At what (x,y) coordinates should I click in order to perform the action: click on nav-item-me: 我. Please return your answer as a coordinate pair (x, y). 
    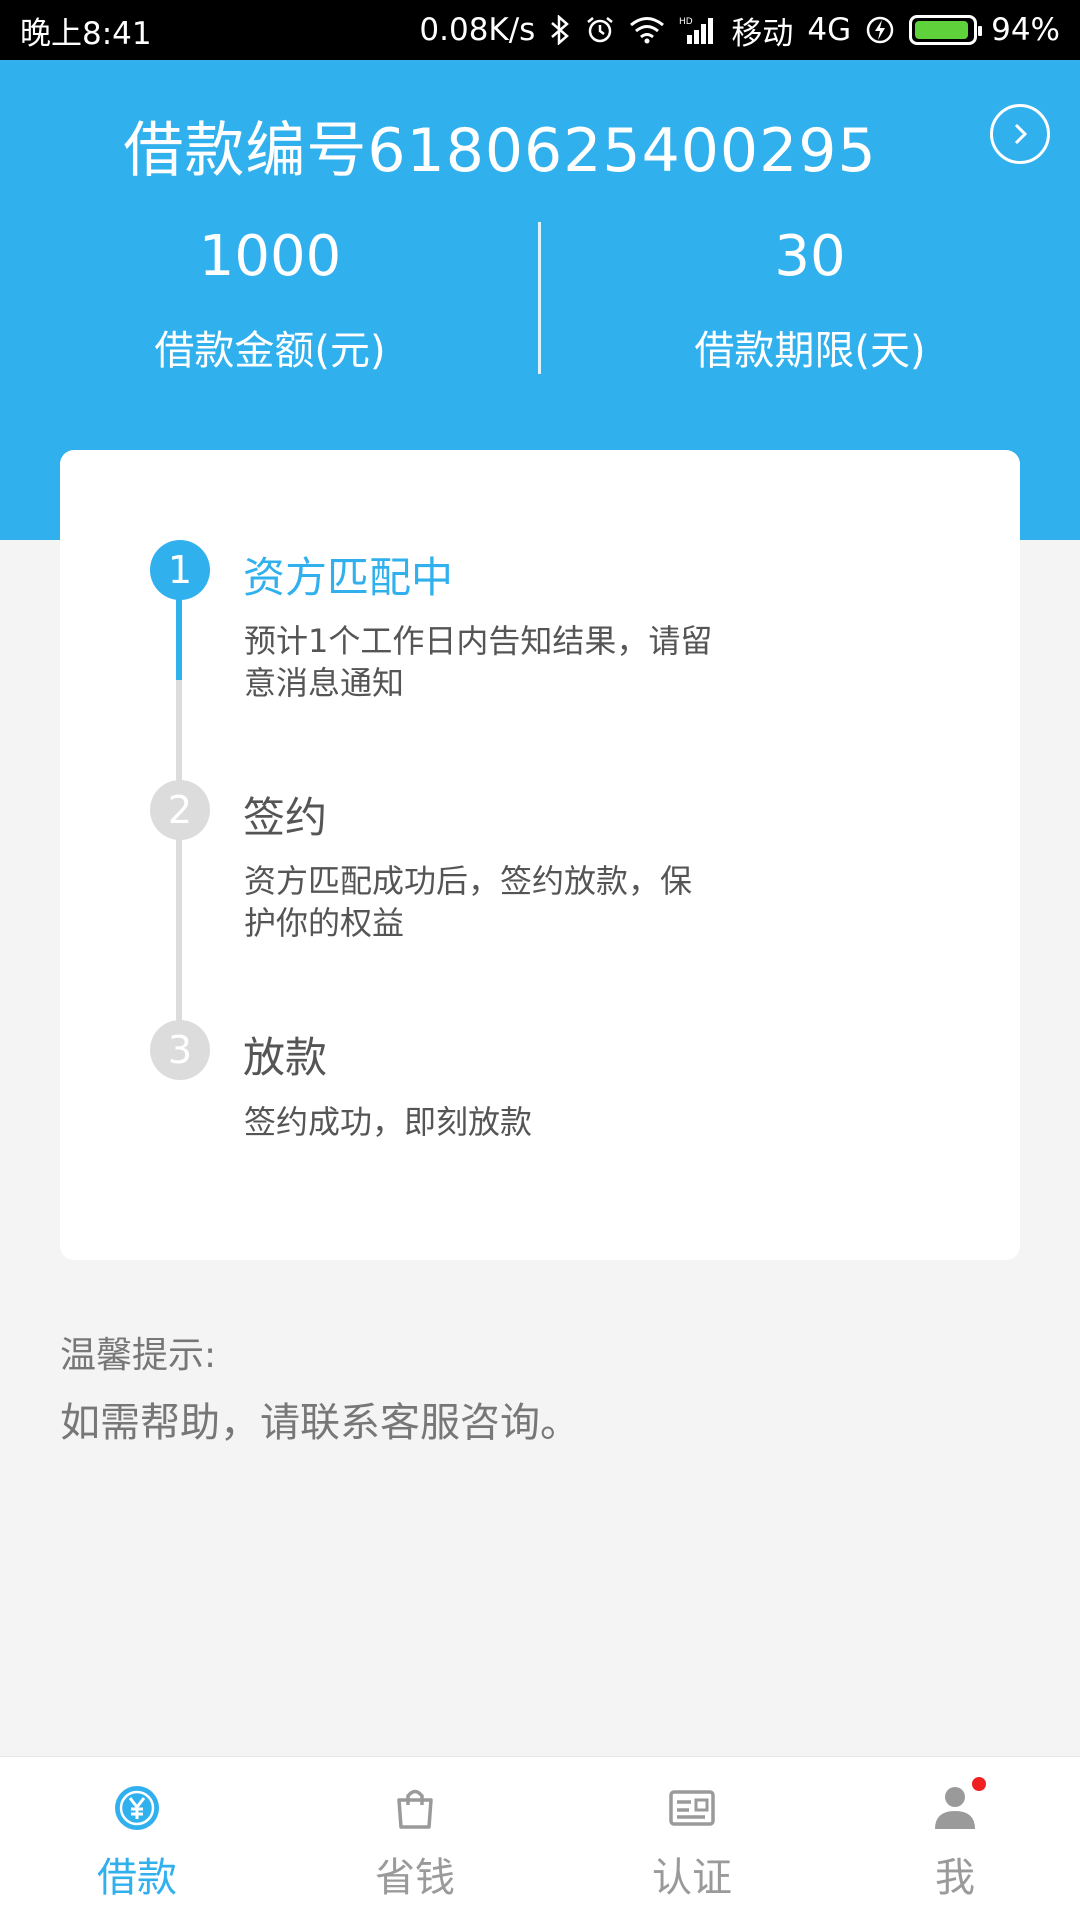
    Looking at the image, I should click on (950, 1838).